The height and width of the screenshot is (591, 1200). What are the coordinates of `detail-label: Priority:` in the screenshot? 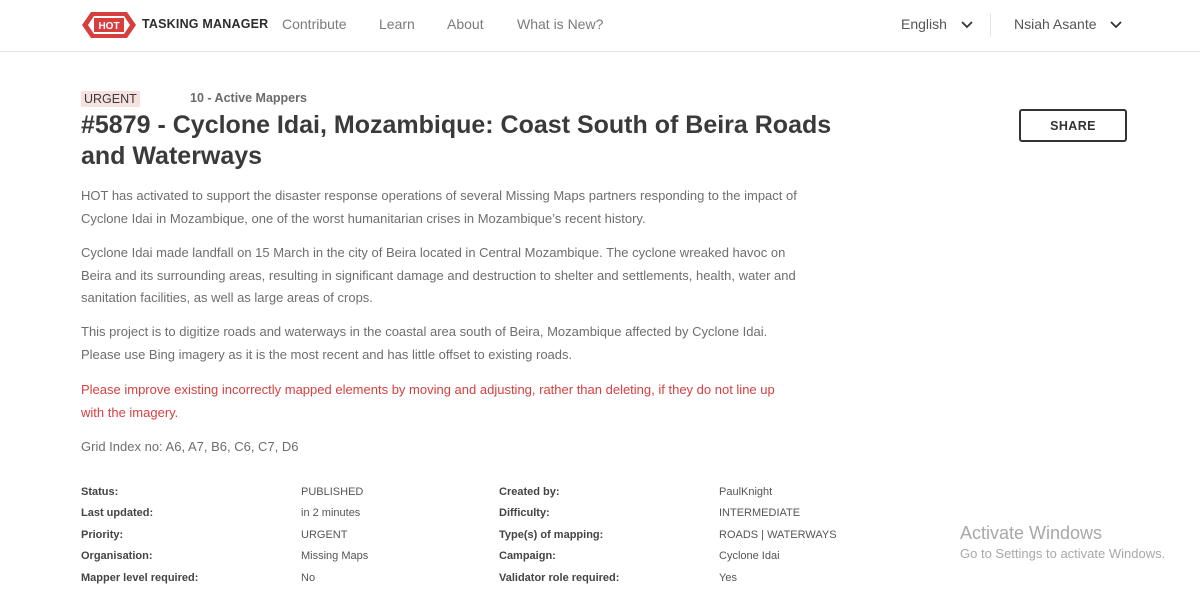 It's located at (102, 535).